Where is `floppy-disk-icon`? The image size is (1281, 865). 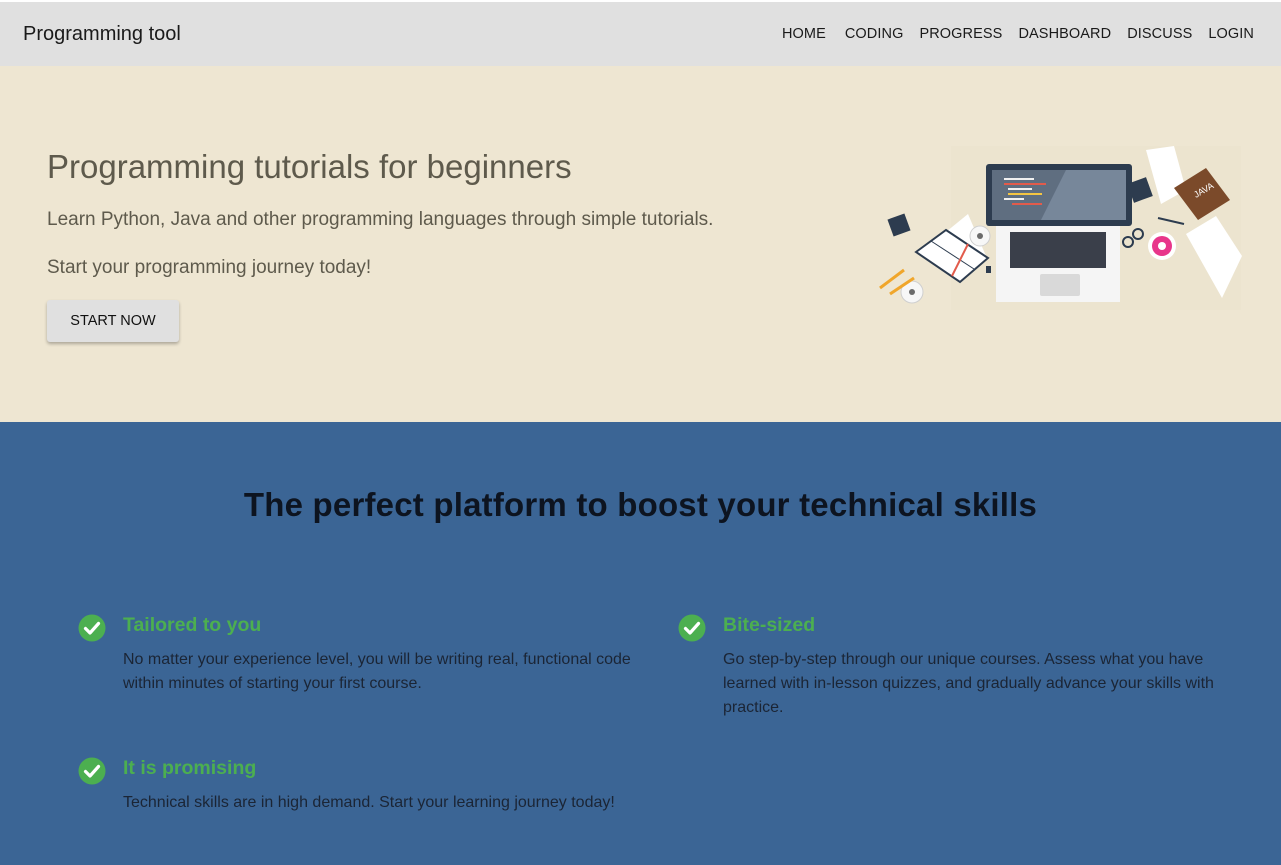
floppy-disk-icon is located at coordinates (899, 225).